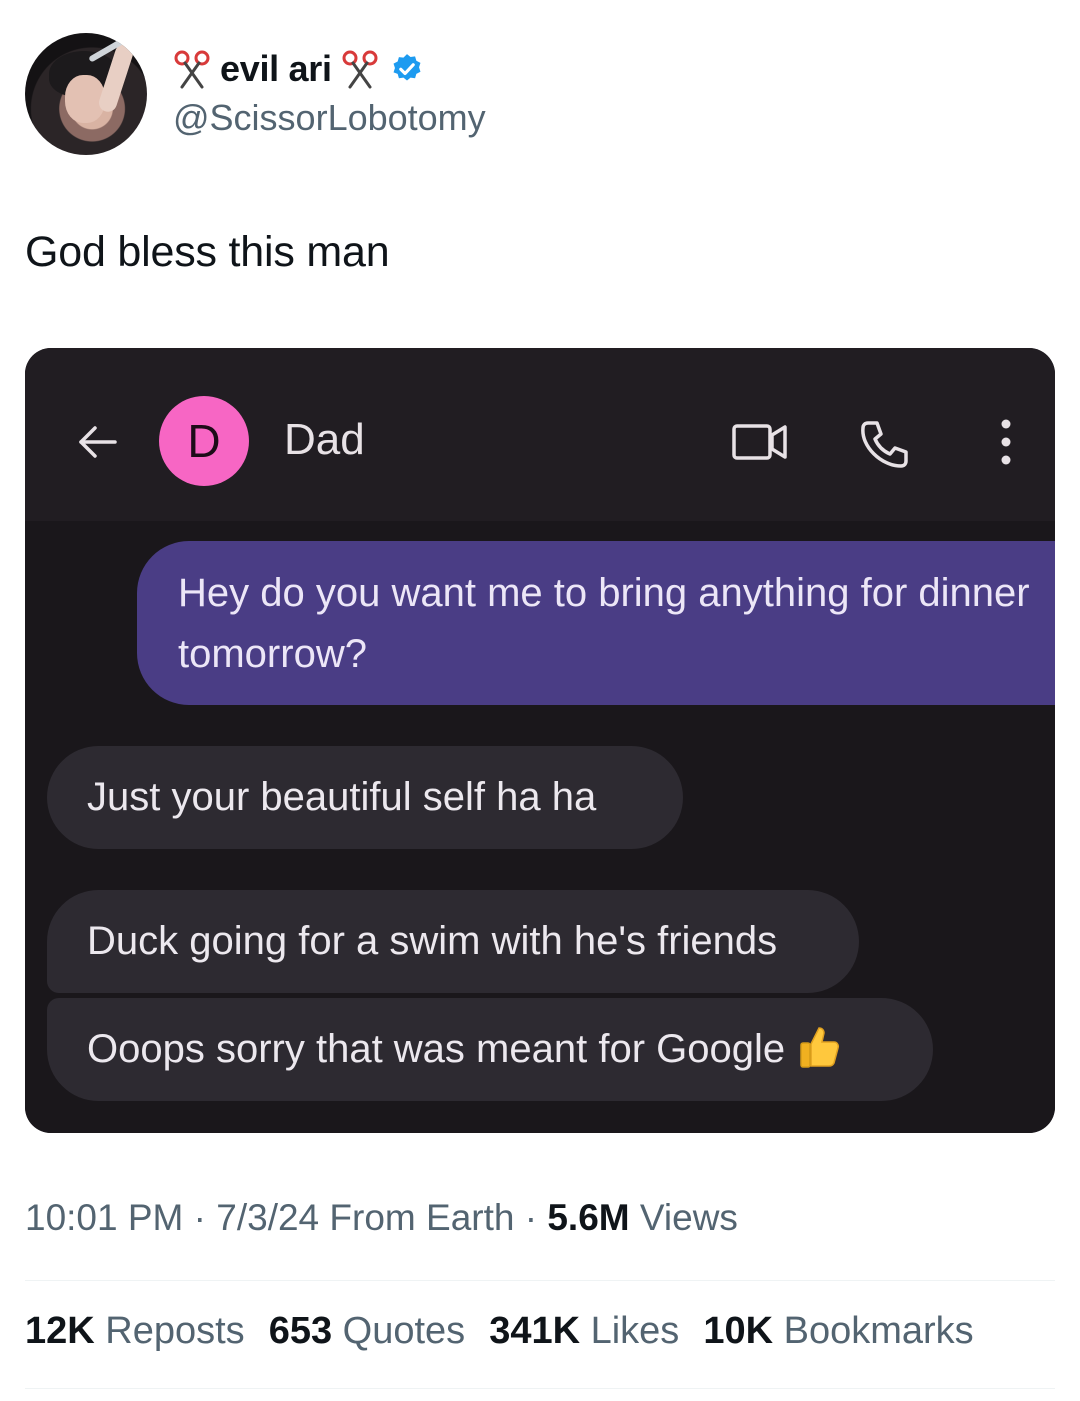 The width and height of the screenshot is (1080, 1401). I want to click on incoming-message-text: Ooops sorry that was meant for Google, so click(436, 1049).